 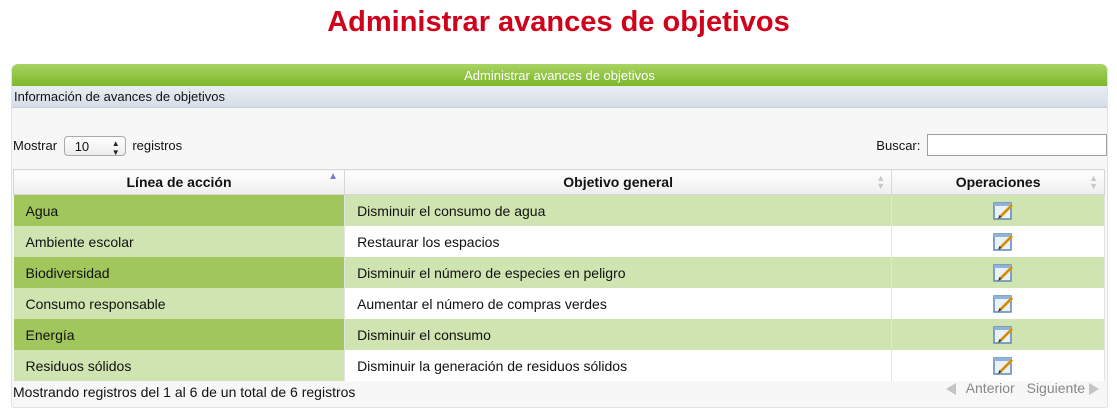 What do you see at coordinates (950, 389) in the screenshot?
I see `chevron-left-icon` at bounding box center [950, 389].